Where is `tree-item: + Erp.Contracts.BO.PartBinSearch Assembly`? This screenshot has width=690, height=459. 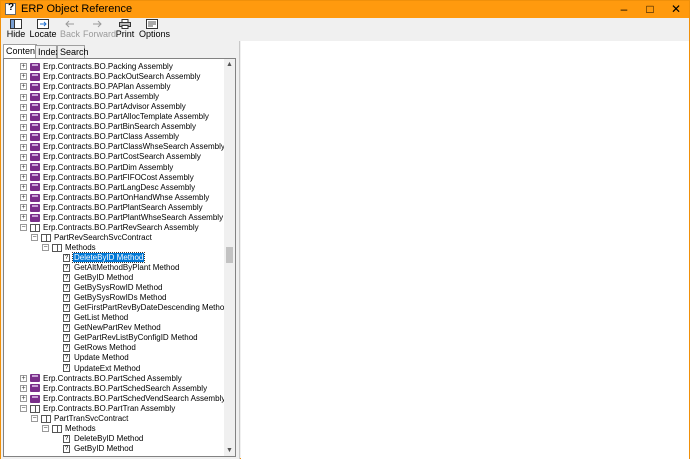
tree-item: + Erp.Contracts.BO.PartBinSearch Assembly is located at coordinates (108, 127).